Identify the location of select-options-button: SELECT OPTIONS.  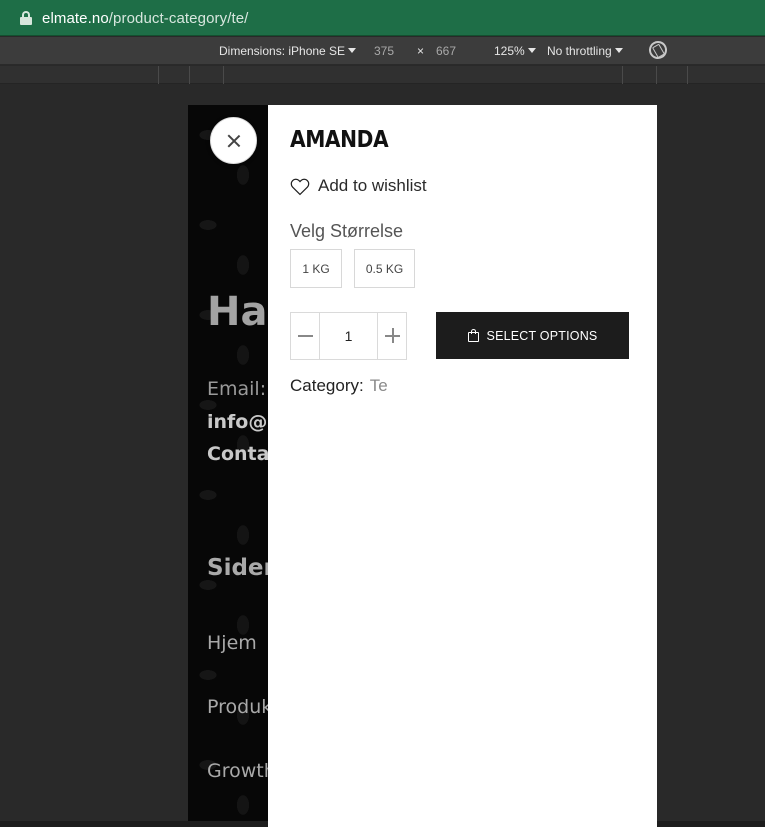
(532, 335).